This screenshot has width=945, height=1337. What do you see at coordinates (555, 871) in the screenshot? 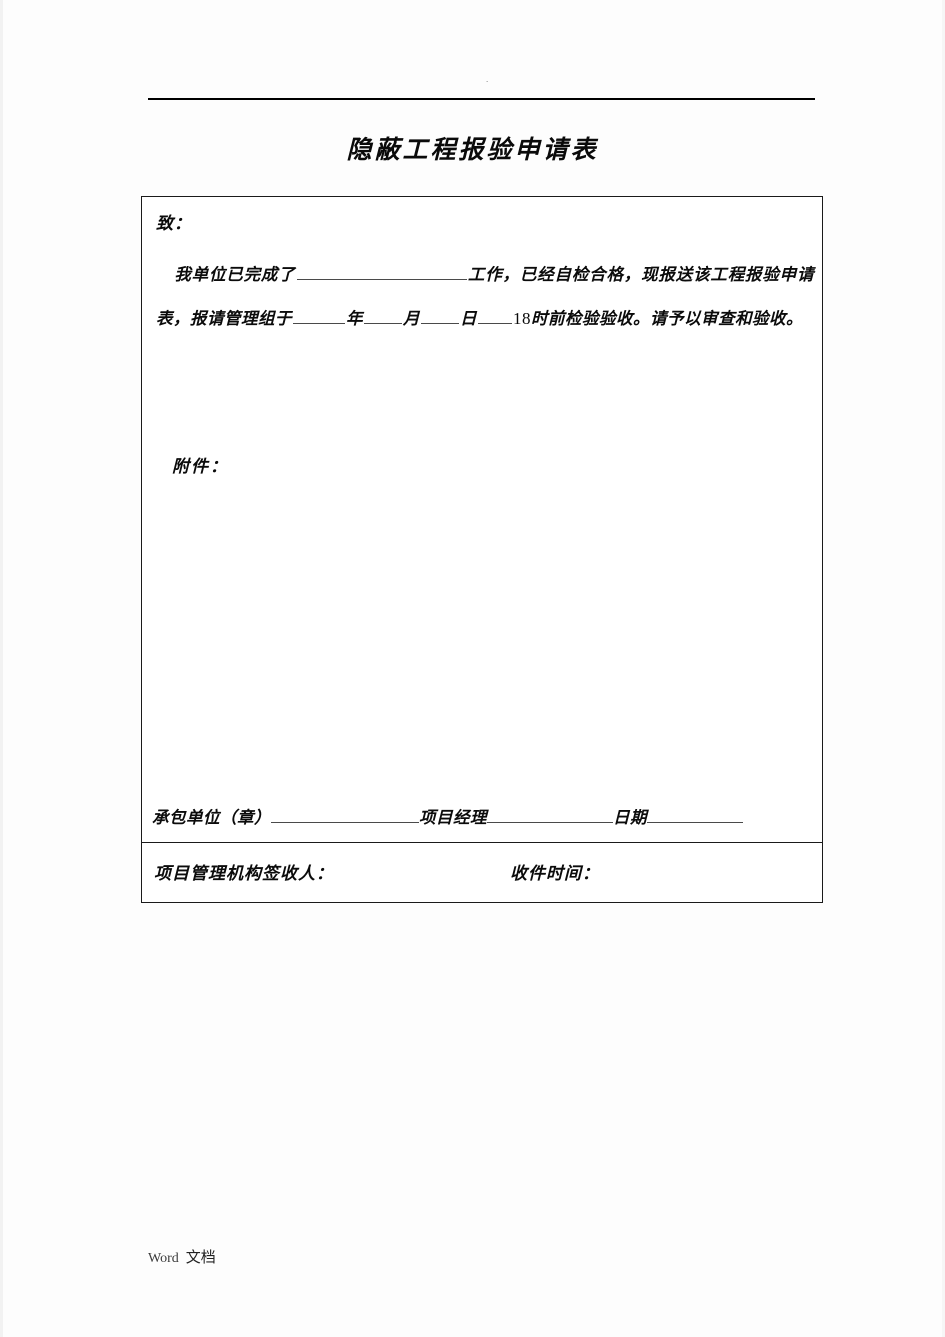
I see `receipt-time-label: 收件时间：` at bounding box center [555, 871].